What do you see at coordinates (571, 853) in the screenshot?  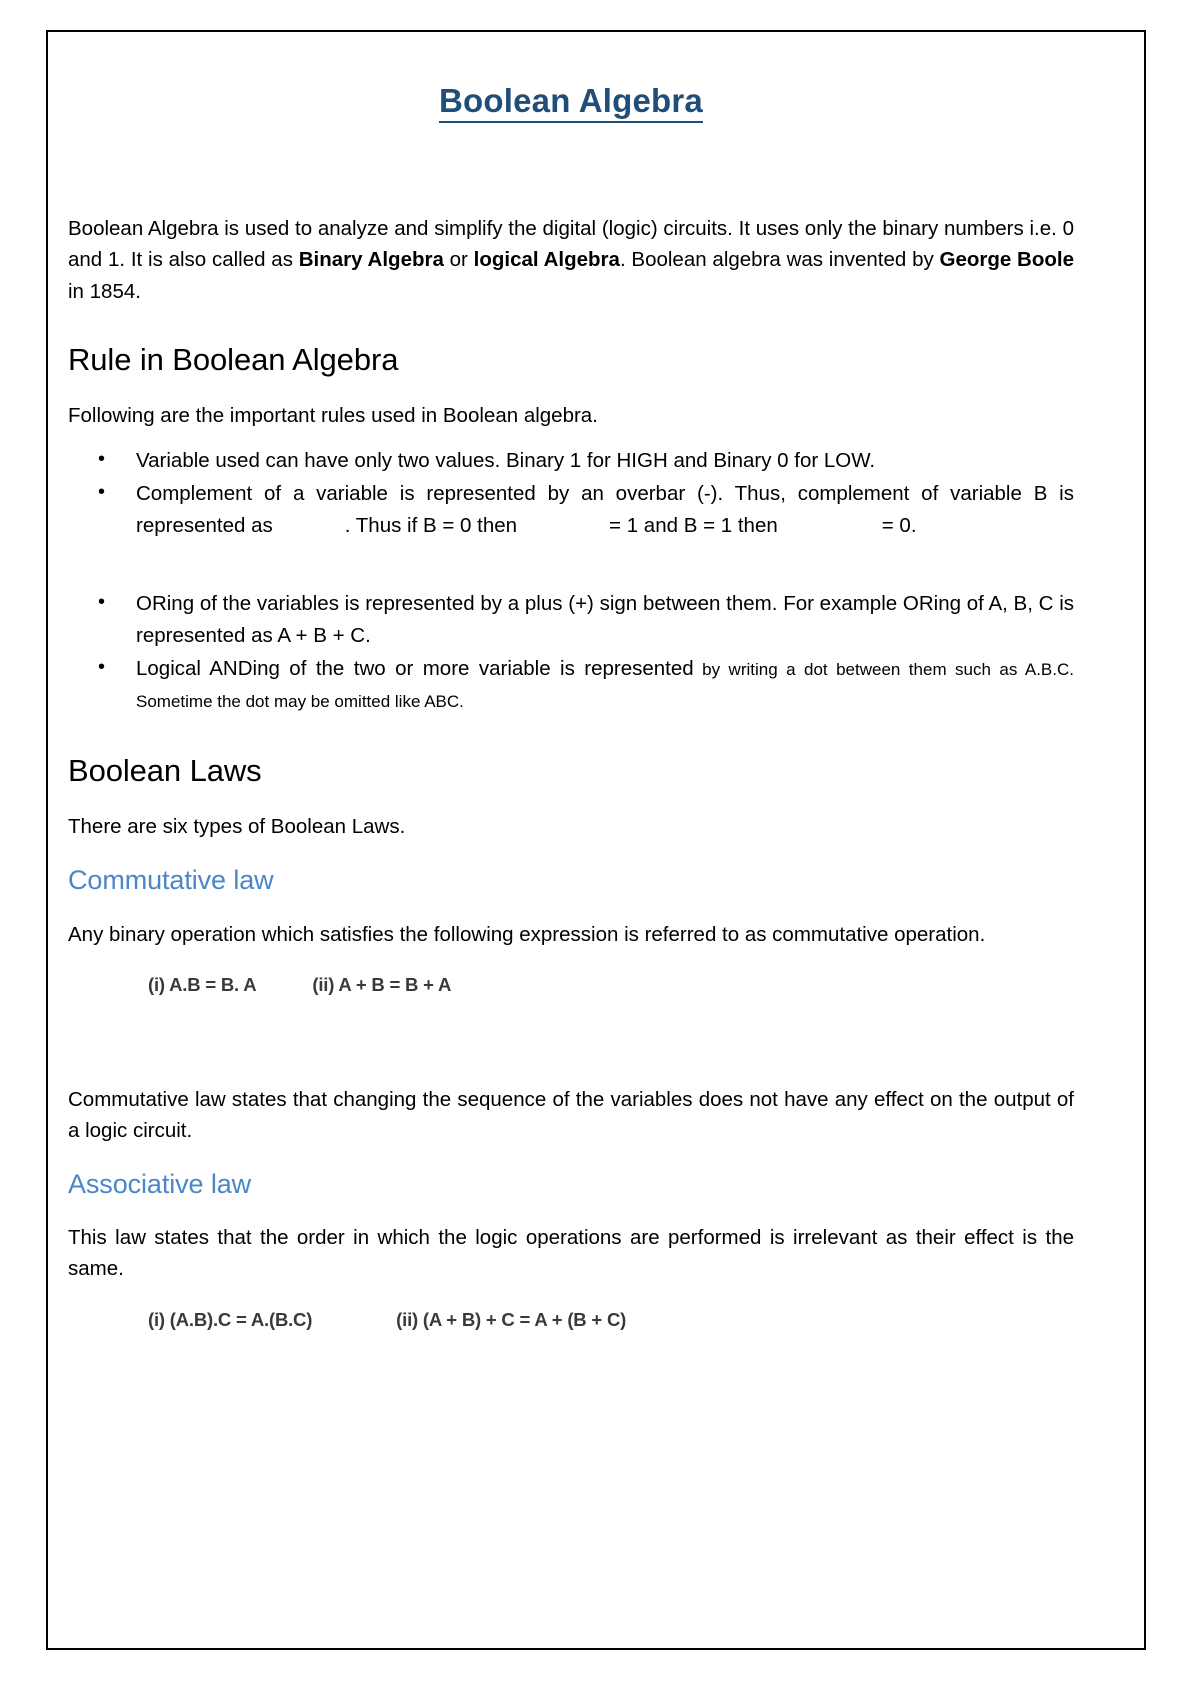 I see `spacer-before-commutative-heading` at bounding box center [571, 853].